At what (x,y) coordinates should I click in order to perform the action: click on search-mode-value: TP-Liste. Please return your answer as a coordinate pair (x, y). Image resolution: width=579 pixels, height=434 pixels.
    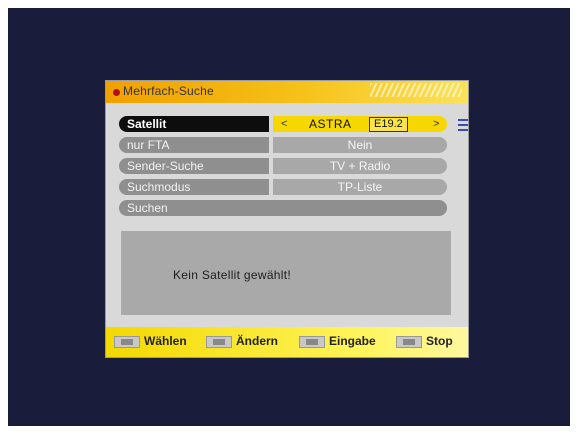
    Looking at the image, I should click on (360, 187).